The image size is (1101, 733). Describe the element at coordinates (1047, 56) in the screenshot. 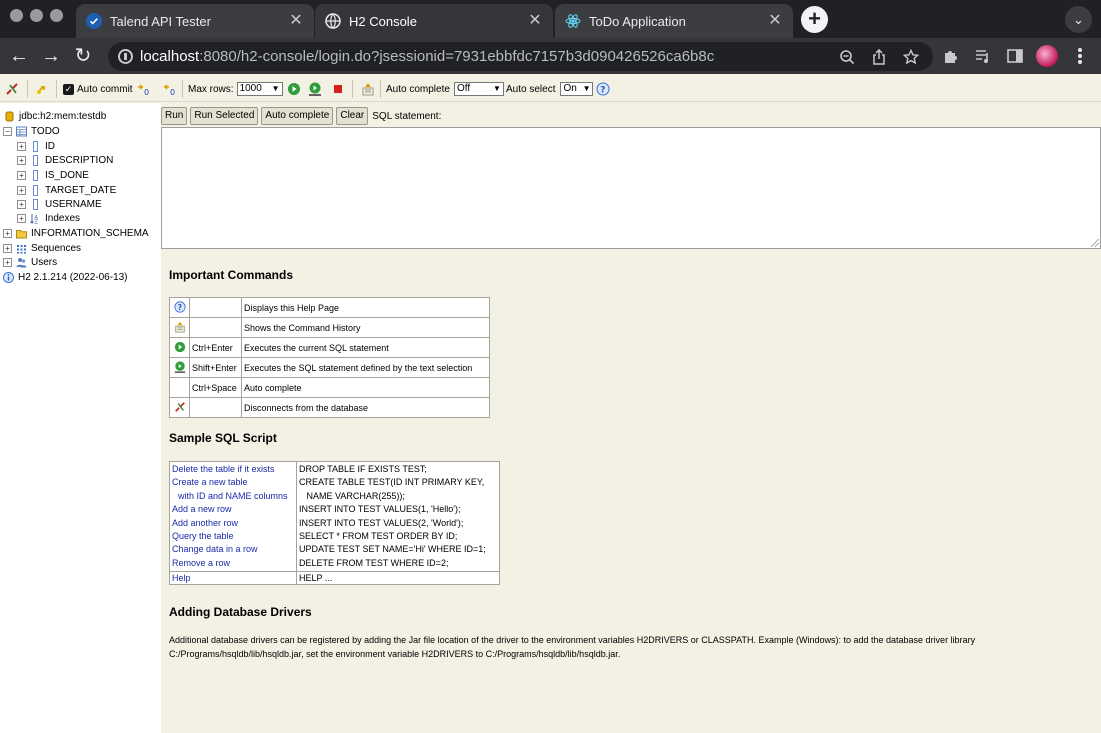

I see `profile-avatar` at that location.